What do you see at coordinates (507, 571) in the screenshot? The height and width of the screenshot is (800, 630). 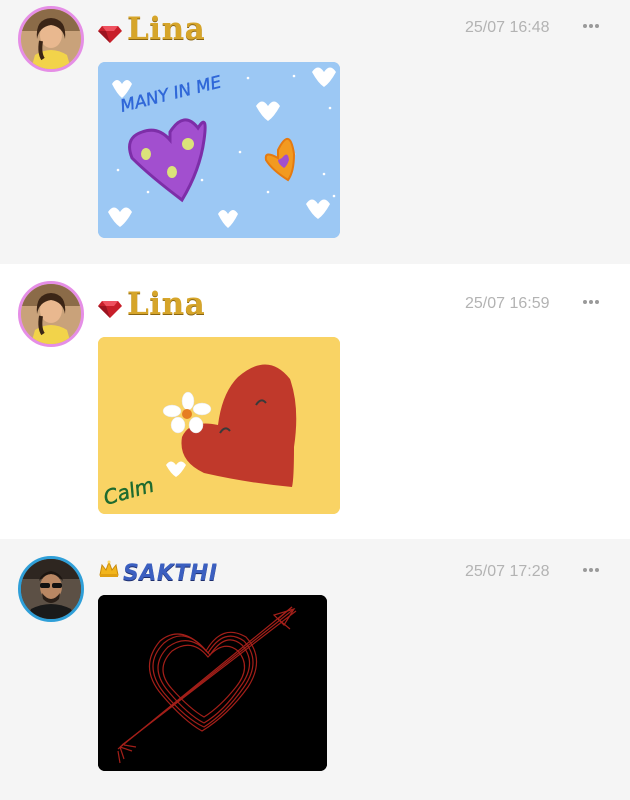 I see `timestamp: 25/07 17:28` at bounding box center [507, 571].